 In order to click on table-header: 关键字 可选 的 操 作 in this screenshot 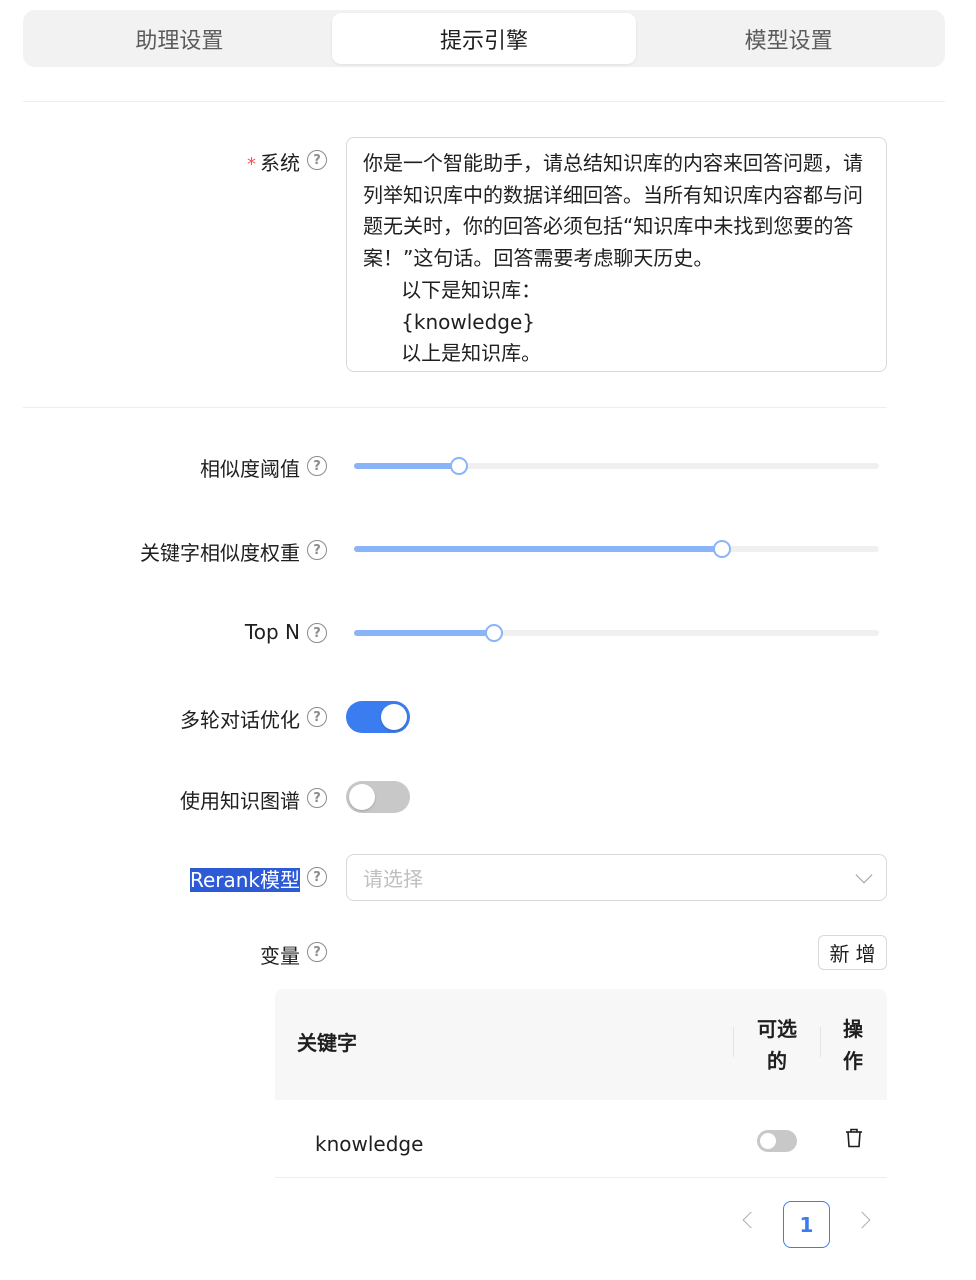, I will do `click(581, 1044)`.